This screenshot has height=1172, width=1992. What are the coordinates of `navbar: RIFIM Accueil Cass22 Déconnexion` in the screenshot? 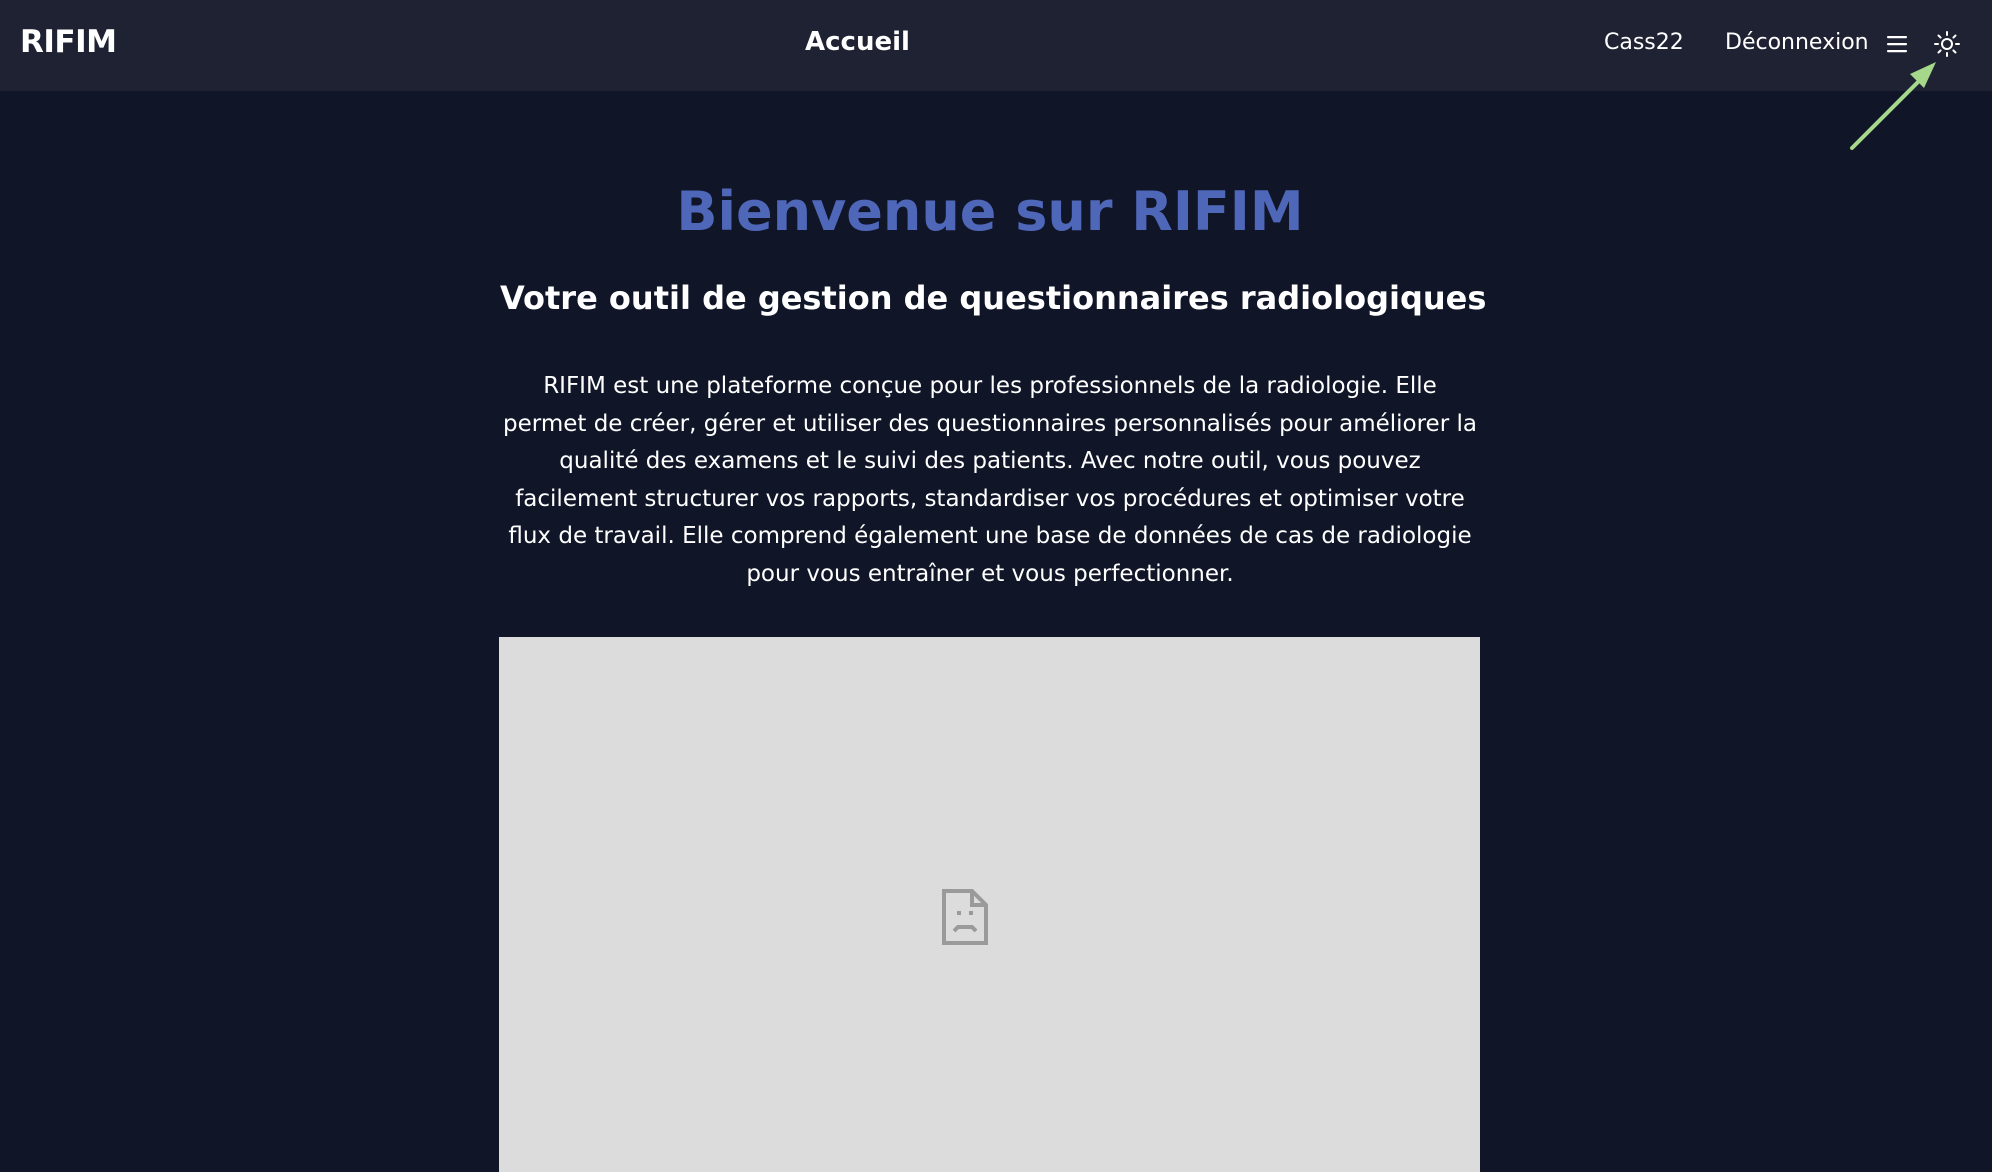 It's located at (996, 45).